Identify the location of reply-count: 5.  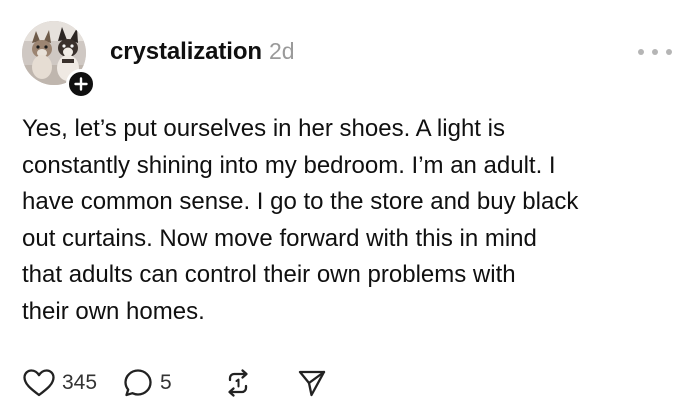
(166, 382).